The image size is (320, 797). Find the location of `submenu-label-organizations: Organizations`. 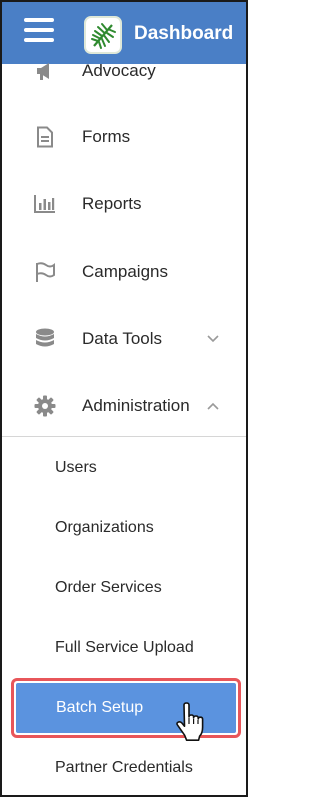

submenu-label-organizations: Organizations is located at coordinates (104, 527).